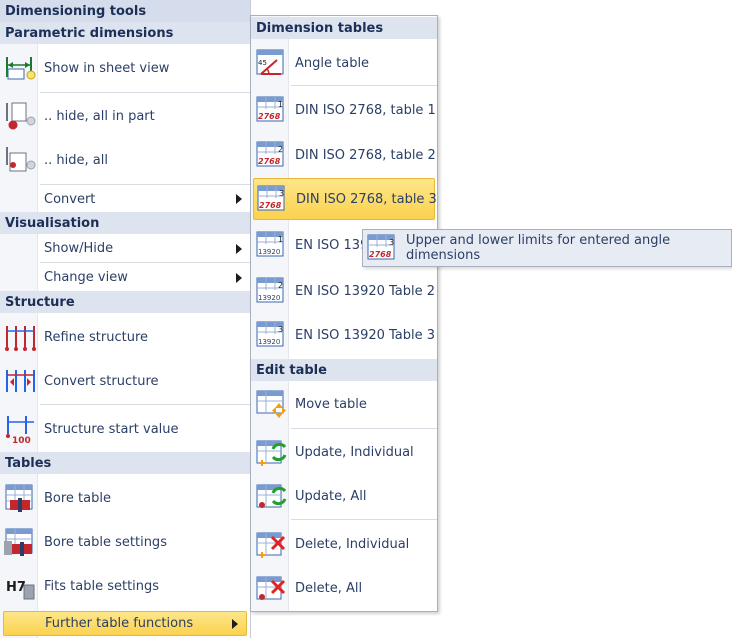 This screenshot has height=638, width=732. I want to click on menu-item-hide-all-in-part: .. hide, all in part, so click(125, 116).